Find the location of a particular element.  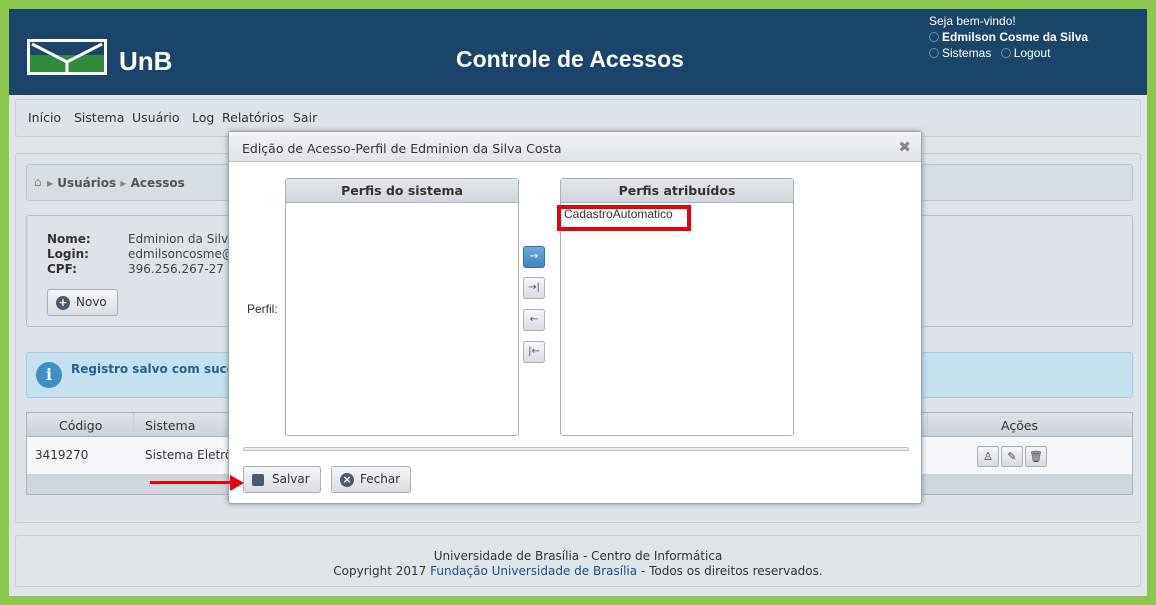

logo-mark-icon is located at coordinates (67, 57).